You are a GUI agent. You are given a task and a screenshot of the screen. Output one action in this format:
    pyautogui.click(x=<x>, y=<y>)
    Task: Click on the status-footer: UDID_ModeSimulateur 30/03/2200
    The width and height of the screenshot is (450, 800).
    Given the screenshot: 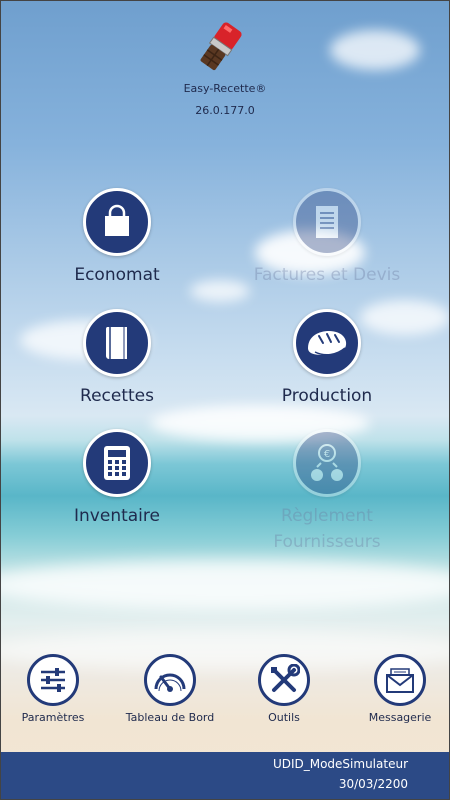 What is the action you would take?
    pyautogui.click(x=225, y=776)
    